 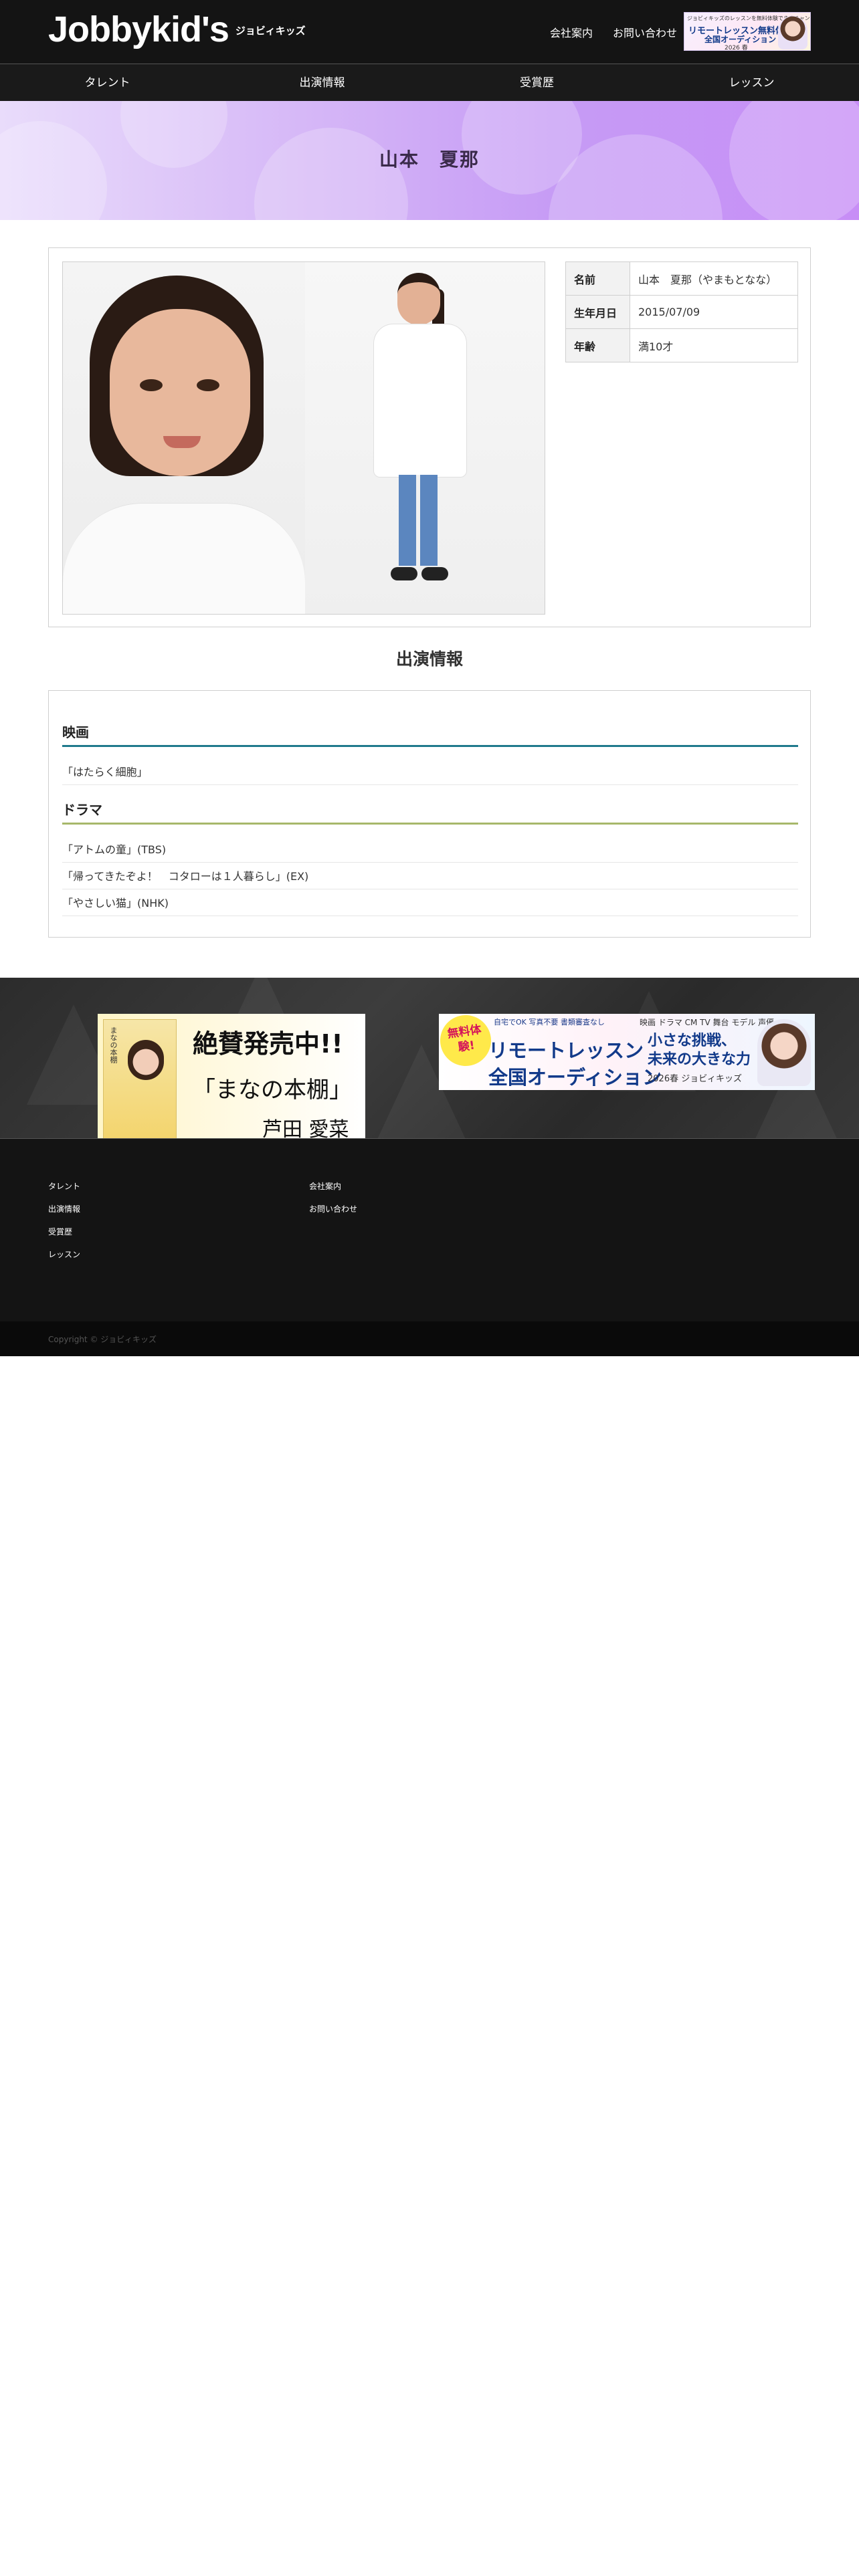 What do you see at coordinates (549, 1023) in the screenshot?
I see `audition-tags: 自宅でOK 写真不要 書類審査なし` at bounding box center [549, 1023].